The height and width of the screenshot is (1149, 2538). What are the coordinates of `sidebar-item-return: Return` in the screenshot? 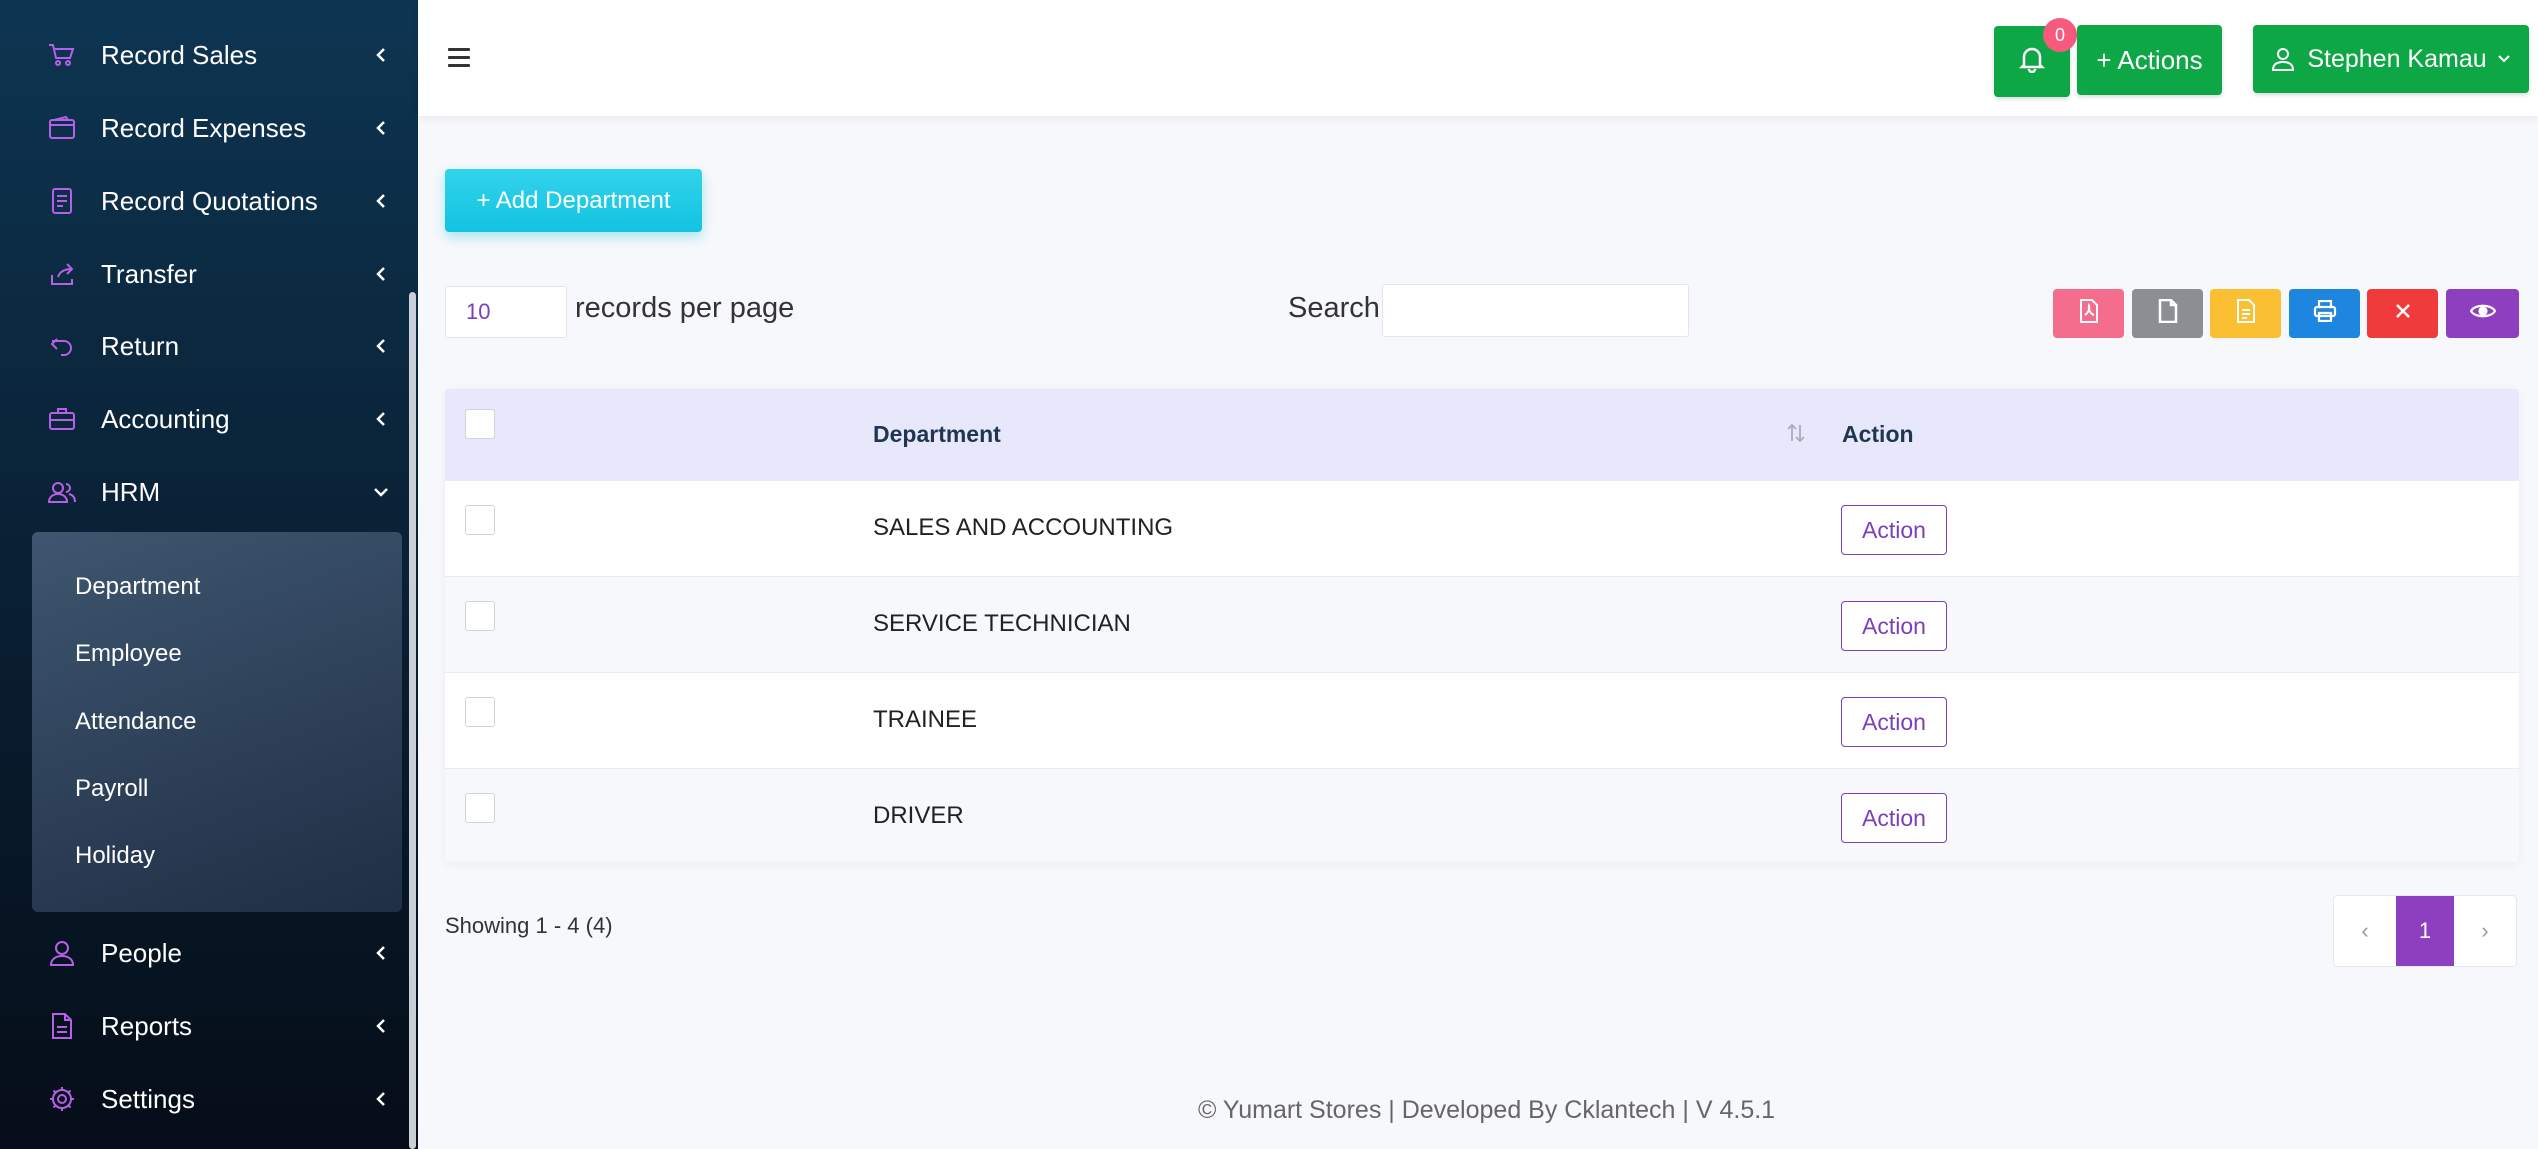 It's located at (205, 346).